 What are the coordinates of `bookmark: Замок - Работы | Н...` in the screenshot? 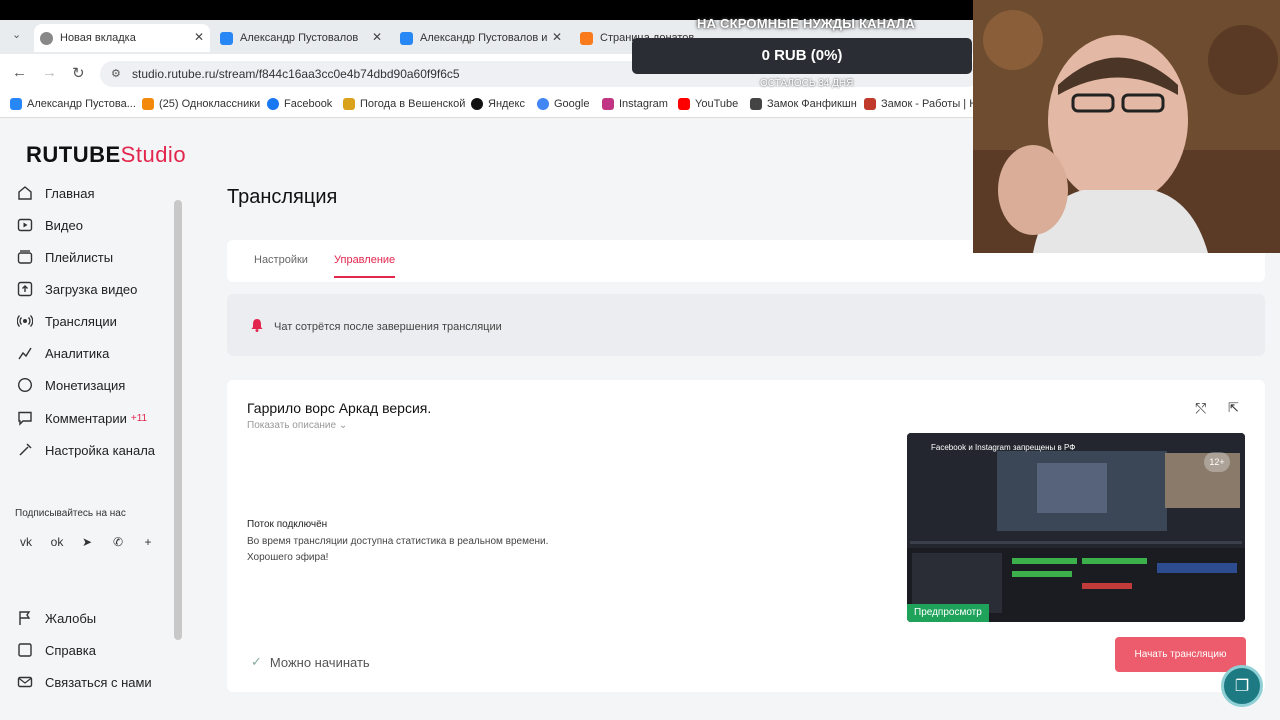 It's located at (925, 104).